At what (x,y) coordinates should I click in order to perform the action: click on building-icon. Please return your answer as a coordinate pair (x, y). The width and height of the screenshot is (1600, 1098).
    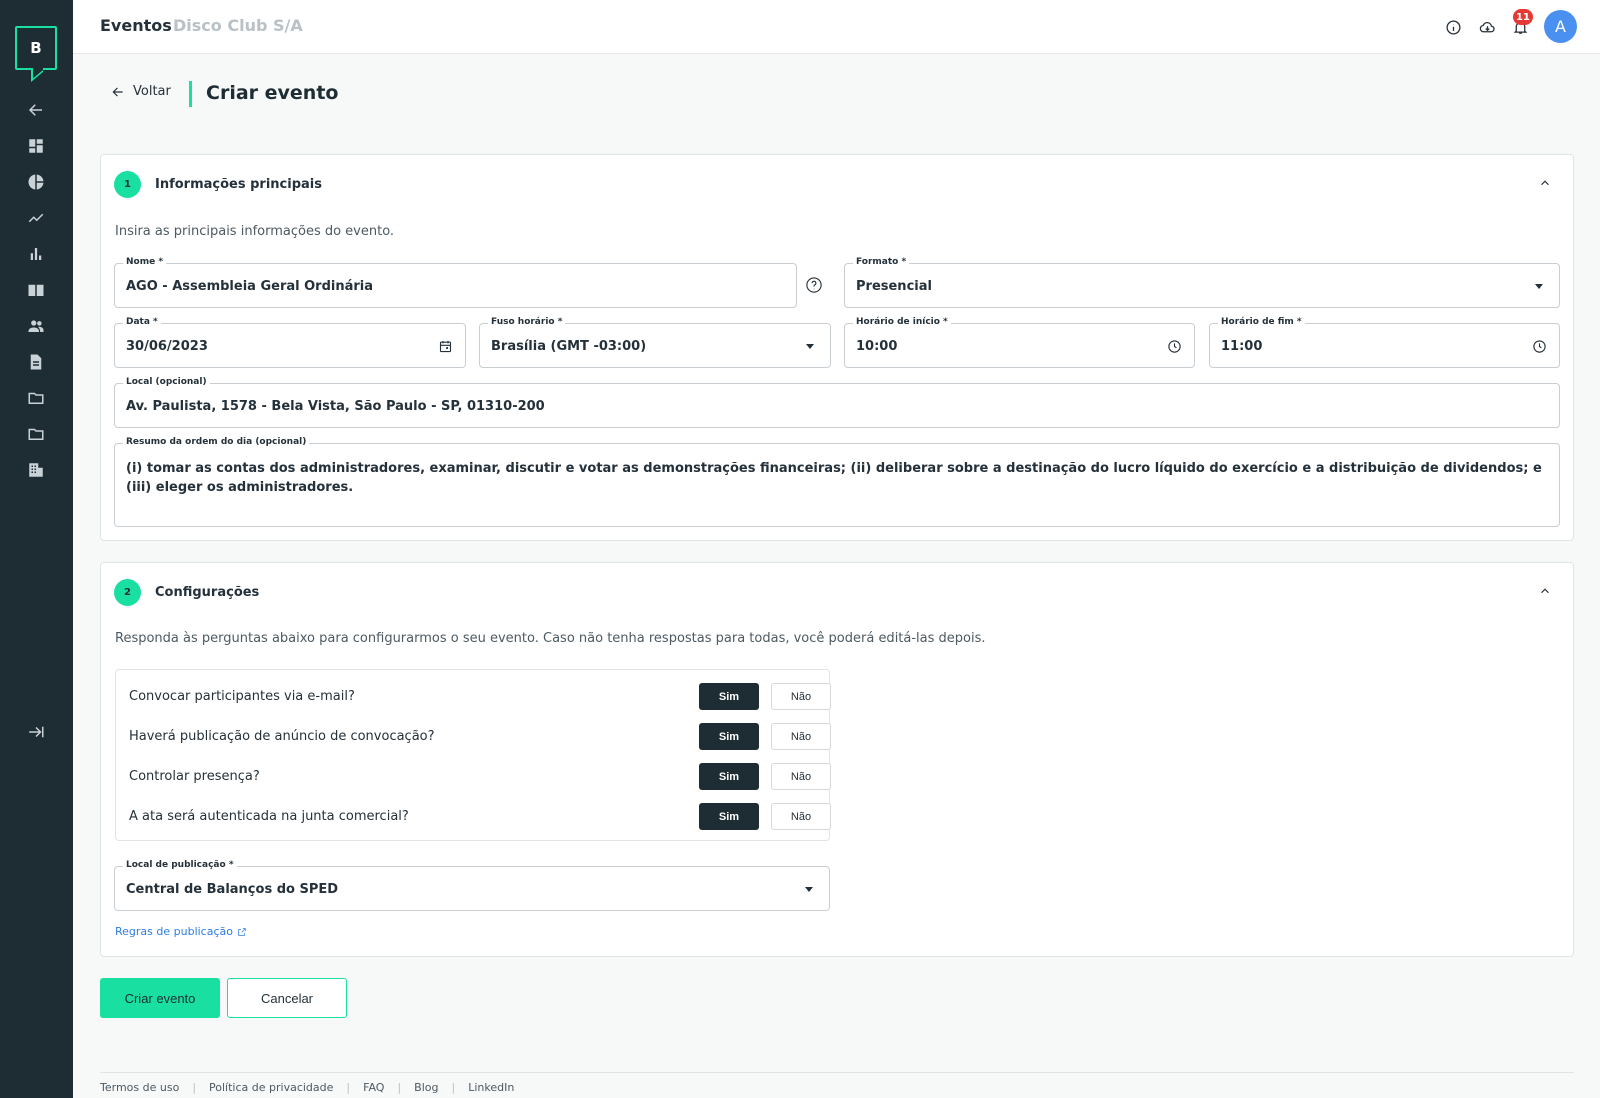
    Looking at the image, I should click on (36, 470).